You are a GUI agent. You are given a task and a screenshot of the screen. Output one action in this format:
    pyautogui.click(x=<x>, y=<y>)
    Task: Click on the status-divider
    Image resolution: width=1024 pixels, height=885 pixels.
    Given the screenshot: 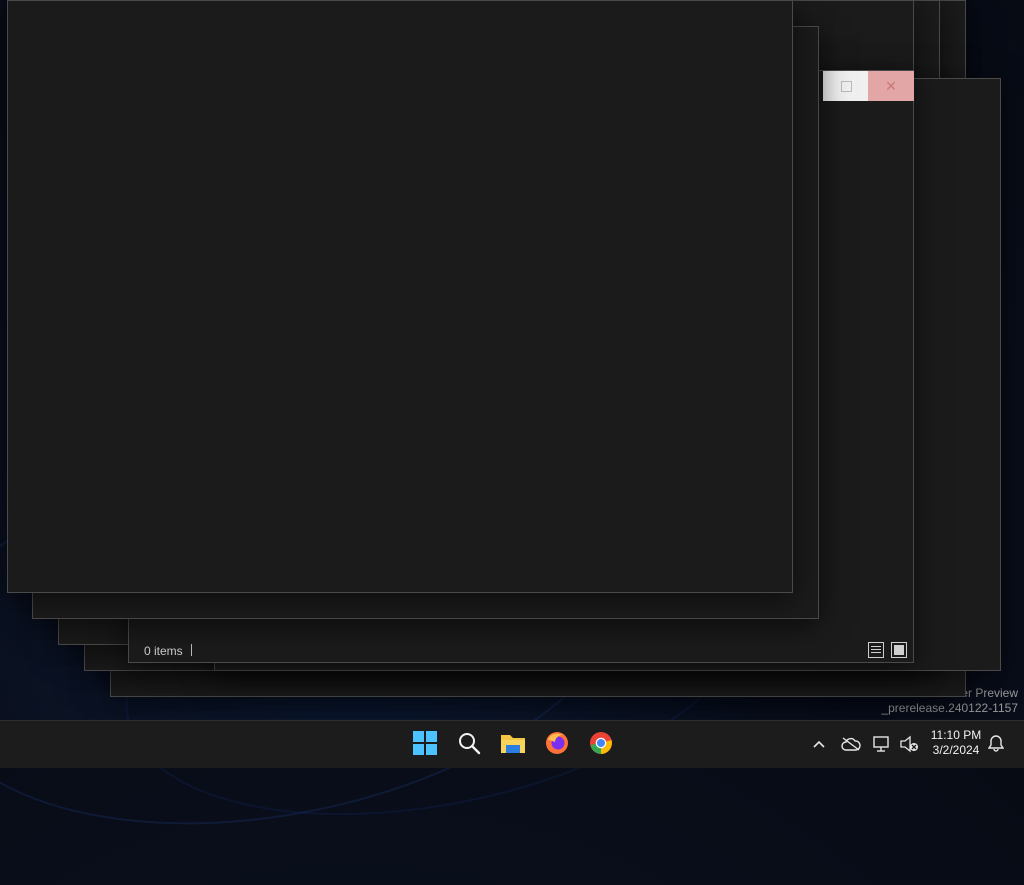 What is the action you would take?
    pyautogui.click(x=191, y=650)
    